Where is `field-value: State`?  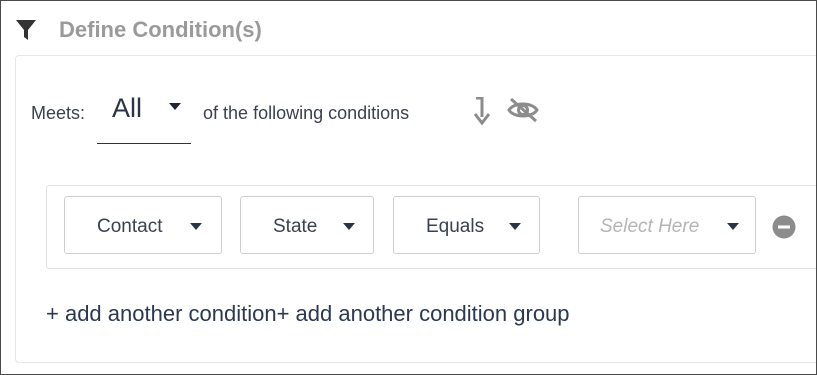 field-value: State is located at coordinates (295, 226).